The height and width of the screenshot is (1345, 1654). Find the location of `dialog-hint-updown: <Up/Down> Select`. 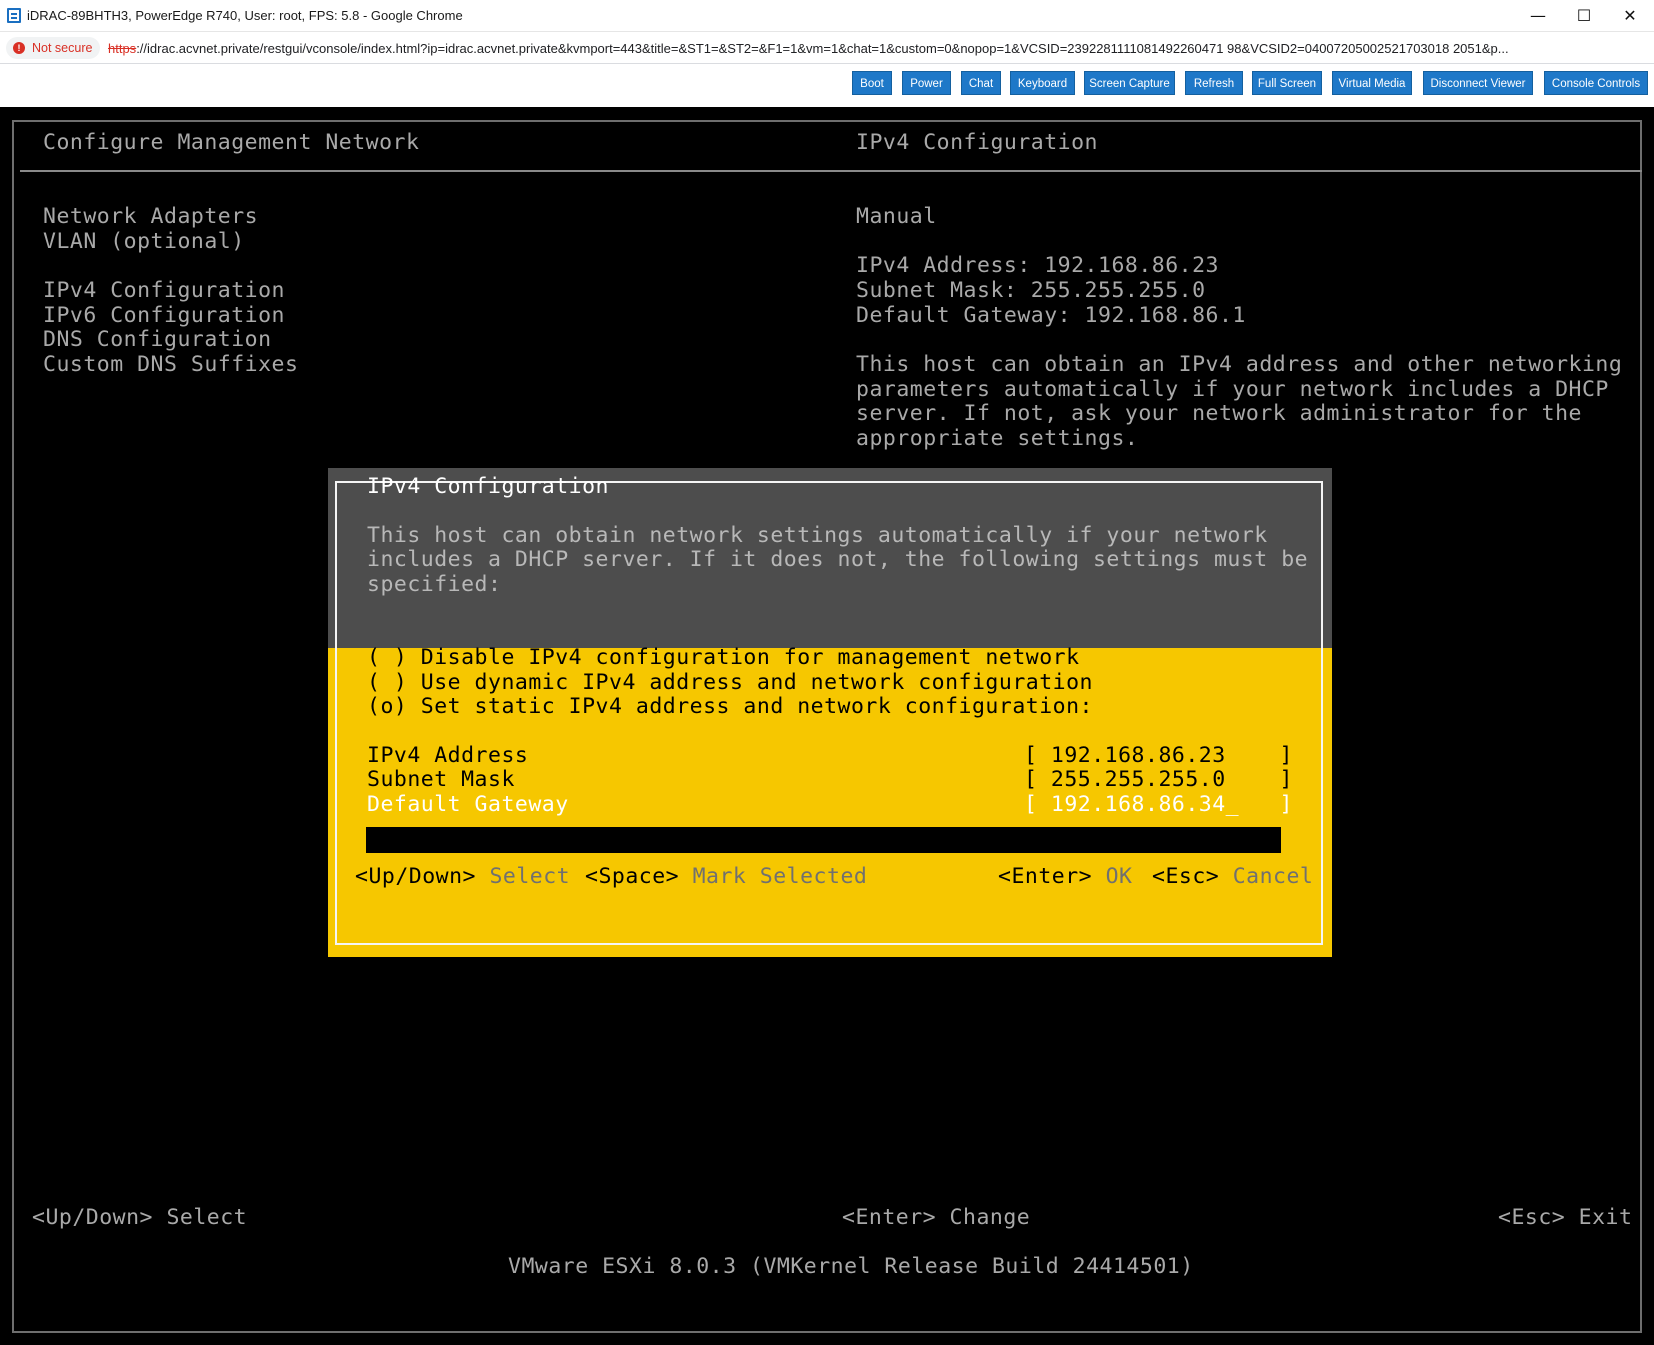

dialog-hint-updown: <Up/Down> Select is located at coordinates (462, 876).